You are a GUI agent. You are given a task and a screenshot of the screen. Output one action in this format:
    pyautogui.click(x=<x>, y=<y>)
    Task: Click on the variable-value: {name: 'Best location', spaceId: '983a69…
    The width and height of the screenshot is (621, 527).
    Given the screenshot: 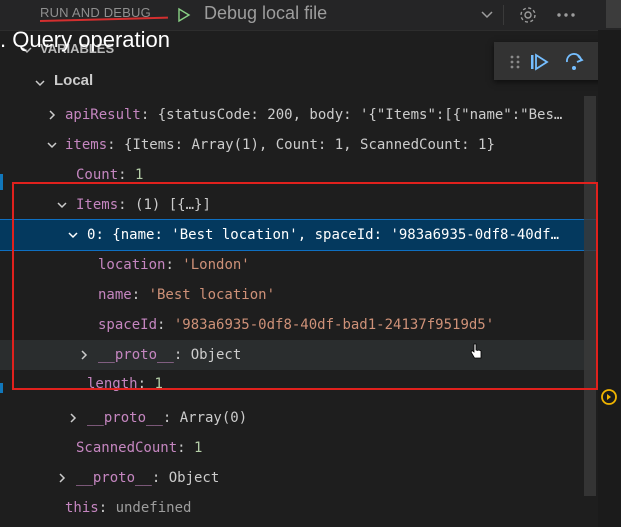 What is the action you would take?
    pyautogui.click(x=336, y=235)
    